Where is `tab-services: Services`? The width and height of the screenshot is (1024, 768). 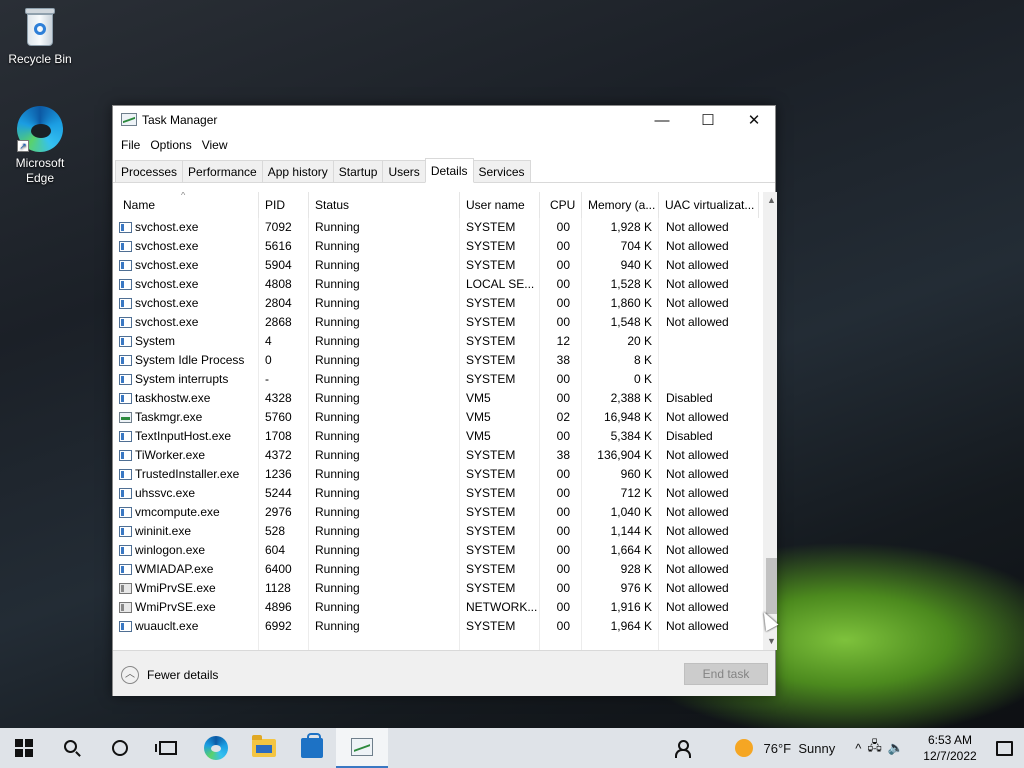
tab-services: Services is located at coordinates (501, 171).